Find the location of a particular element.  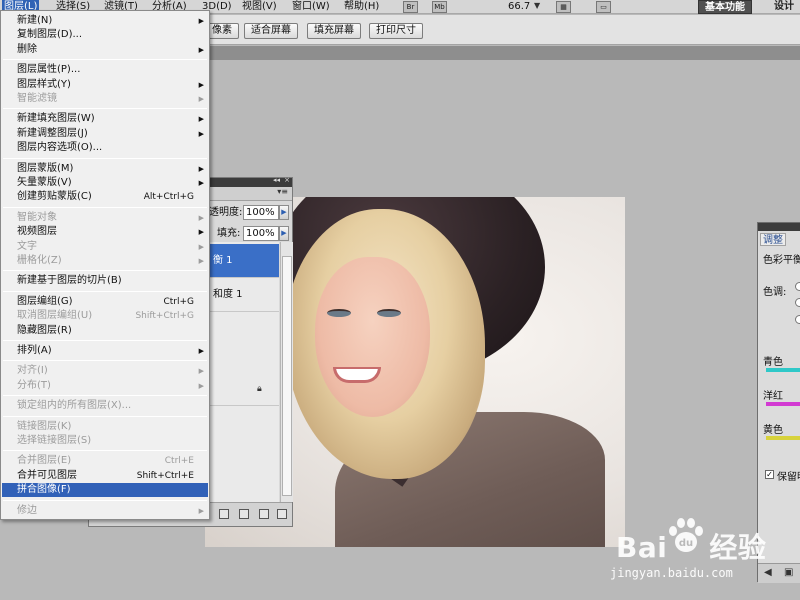

close-panel-icon: × is located at coordinates (287, 180).